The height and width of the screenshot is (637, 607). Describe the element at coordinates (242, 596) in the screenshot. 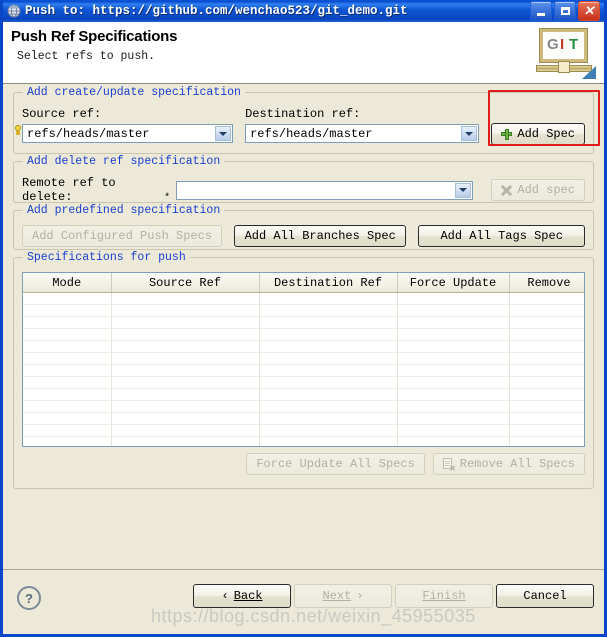

I see `back-button: ‹ Back` at that location.